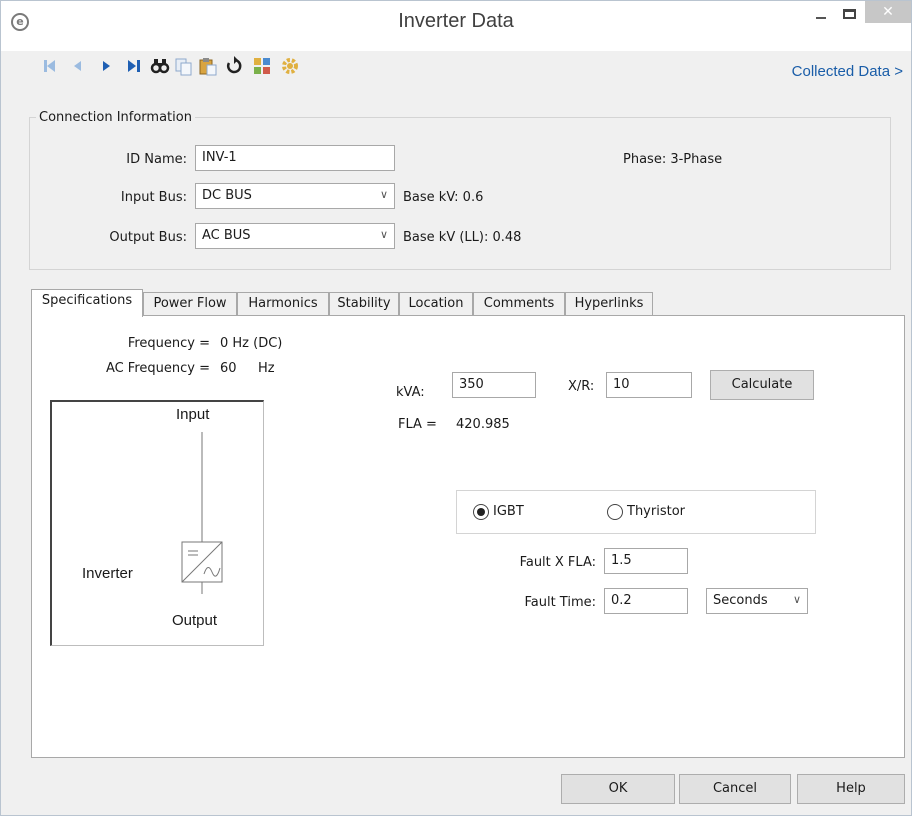 The width and height of the screenshot is (912, 816). What do you see at coordinates (508, 511) in the screenshot?
I see `igbt-label: IGBT` at bounding box center [508, 511].